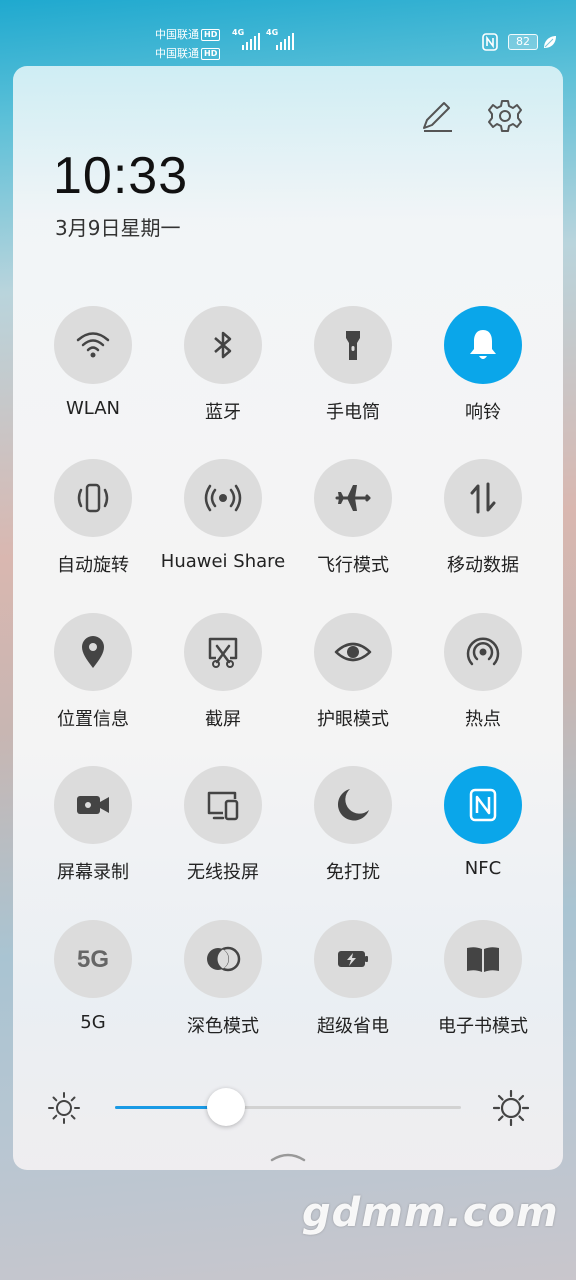  I want to click on signal-indicators: 4G 4G, so click(263, 39).